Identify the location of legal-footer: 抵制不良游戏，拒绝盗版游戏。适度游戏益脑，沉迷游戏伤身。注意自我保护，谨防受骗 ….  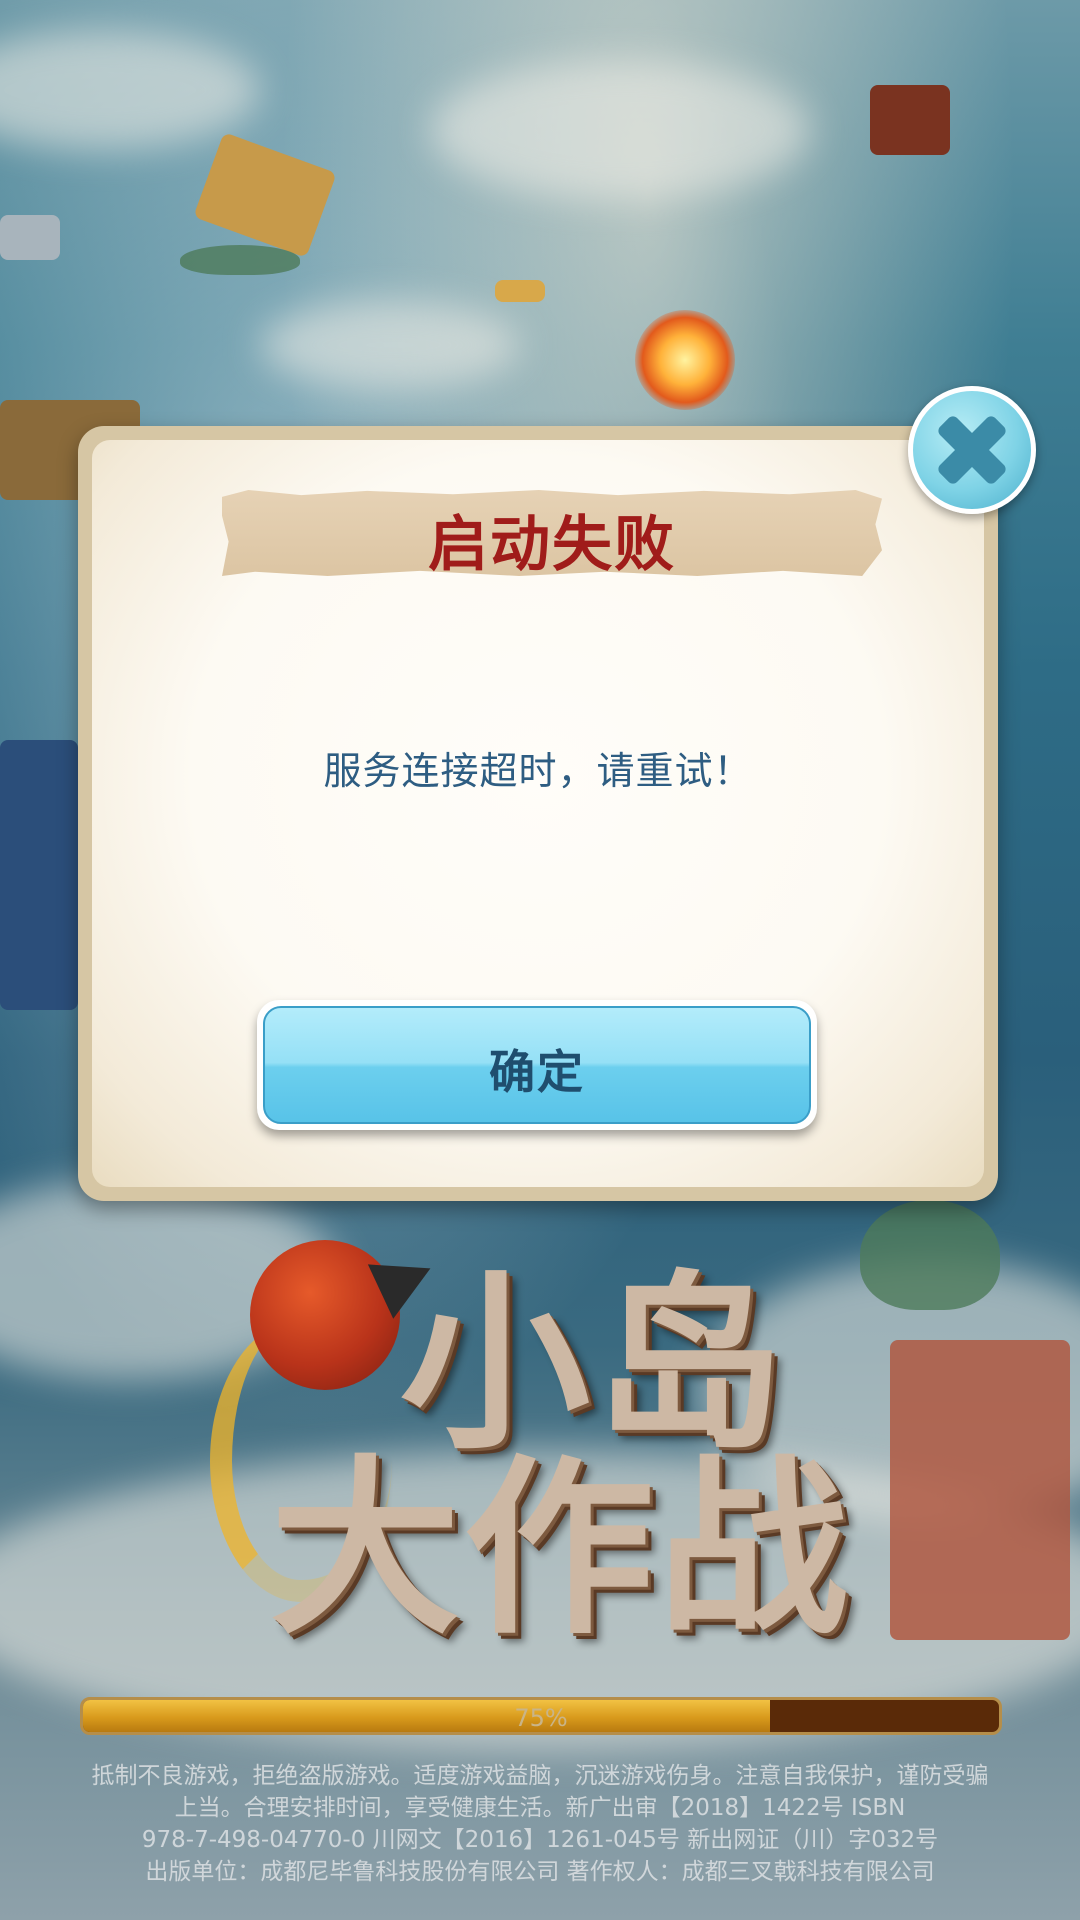
(540, 1824).